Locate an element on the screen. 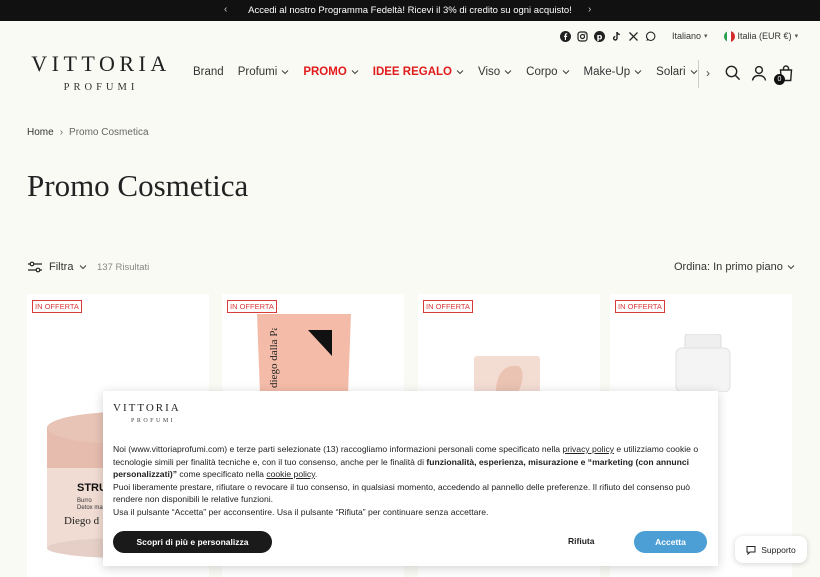  cookie-logo: VITTORIA PROFUMI is located at coordinates (147, 413).